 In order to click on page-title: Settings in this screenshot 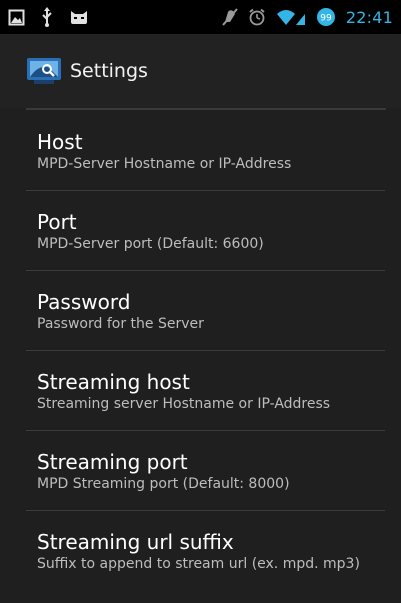, I will do `click(109, 71)`.